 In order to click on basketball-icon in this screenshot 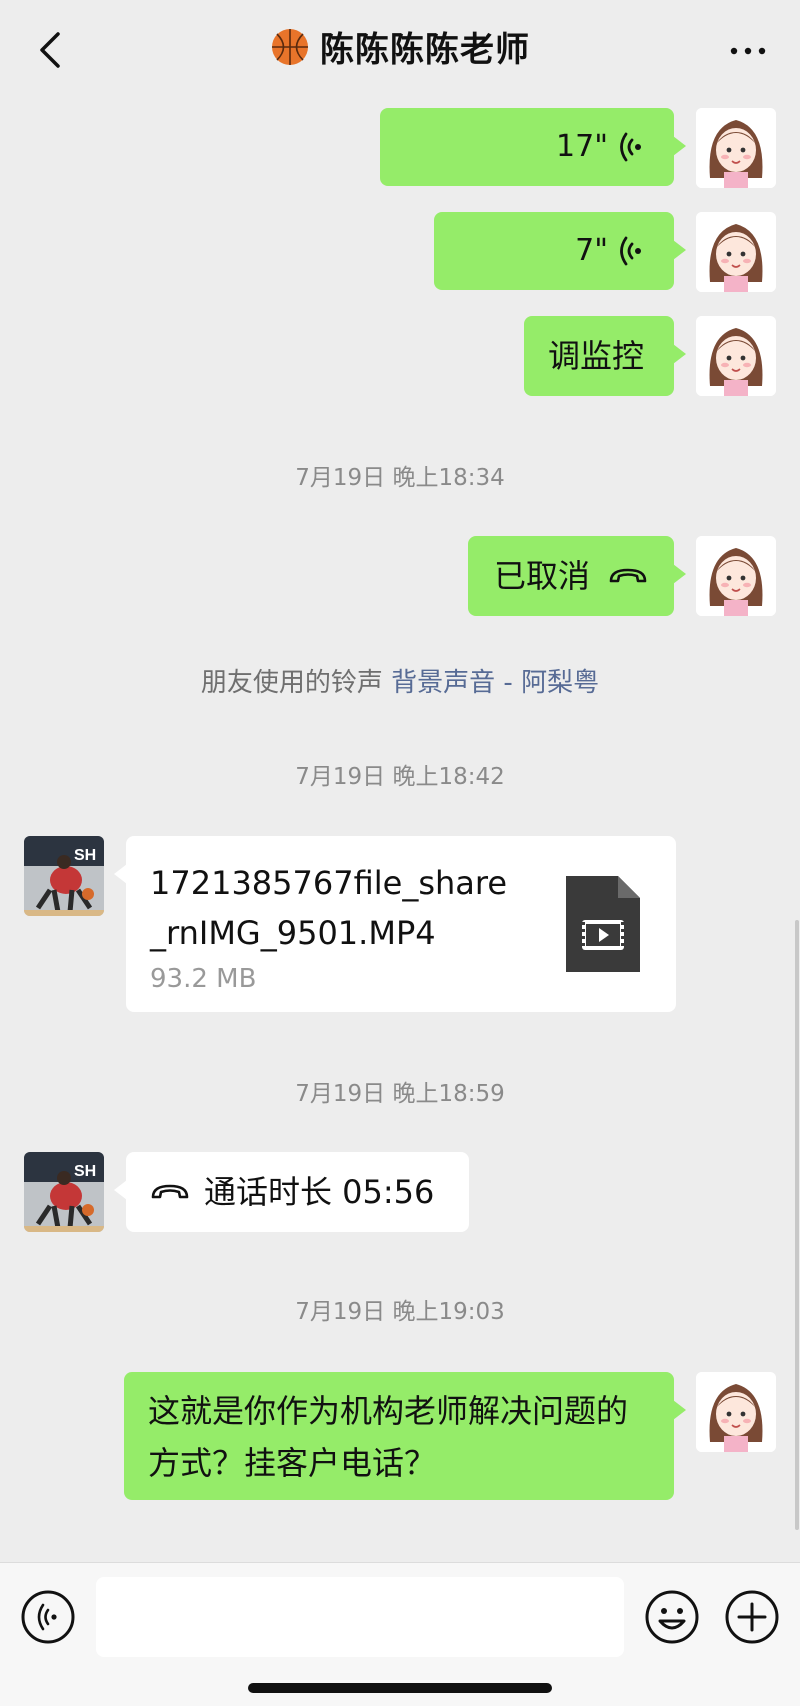, I will do `click(290, 47)`.